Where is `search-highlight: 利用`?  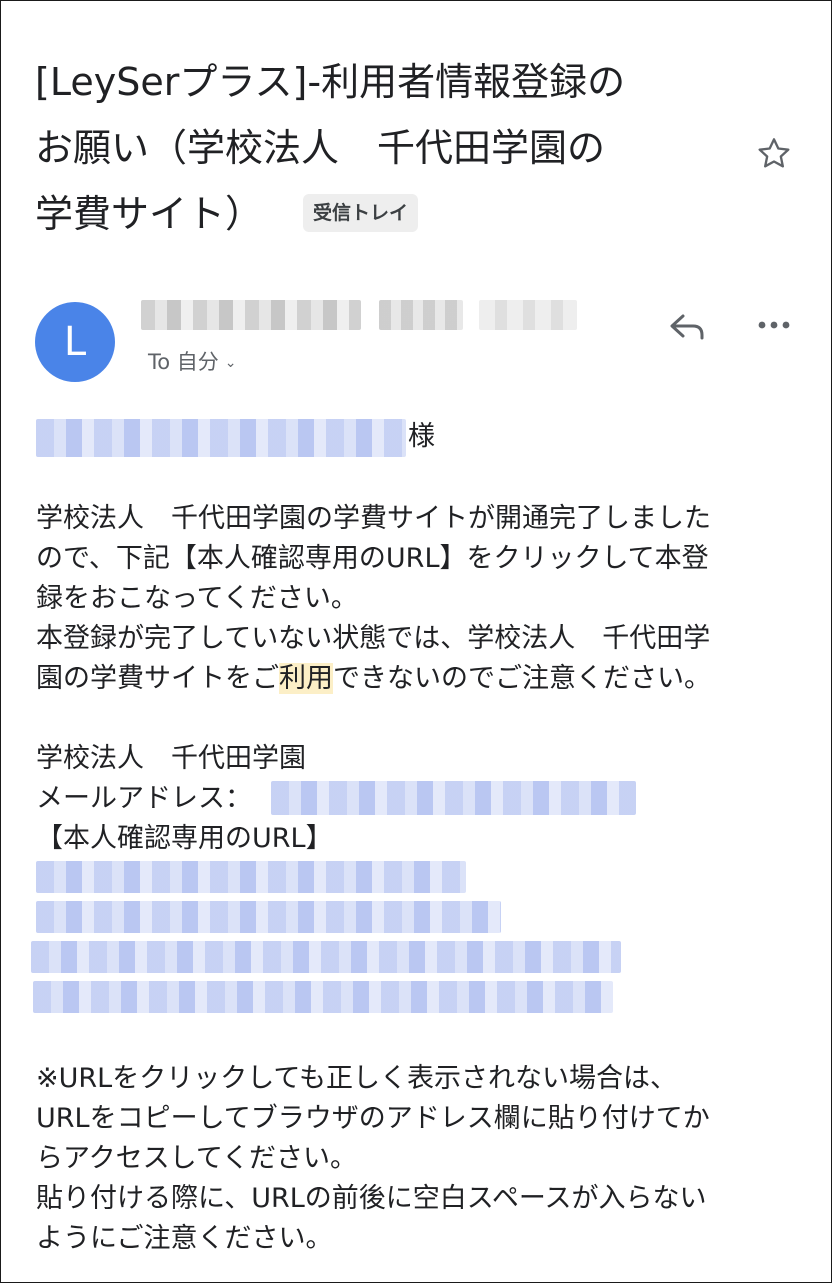
search-highlight: 利用 is located at coordinates (306, 678).